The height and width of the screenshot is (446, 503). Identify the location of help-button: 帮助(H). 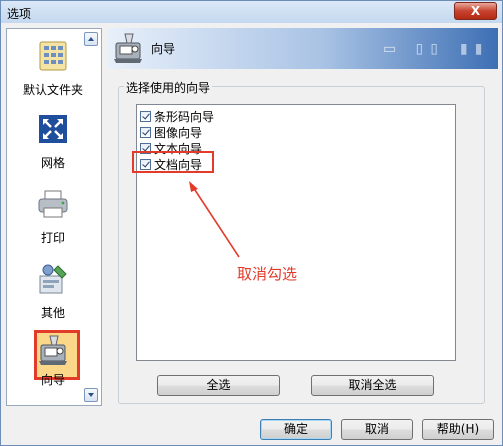
(458, 429).